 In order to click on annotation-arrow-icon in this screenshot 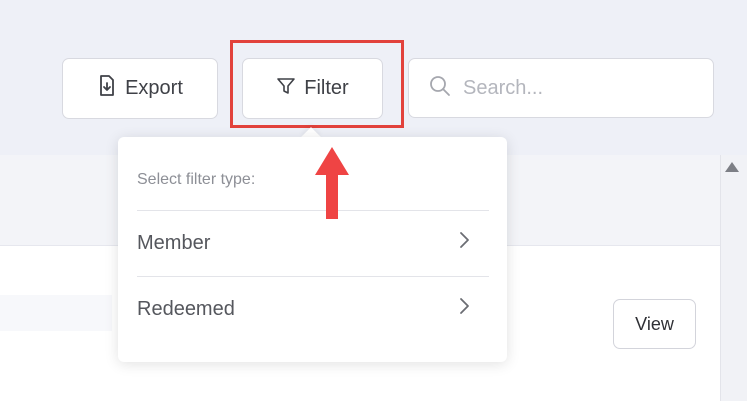, I will do `click(332, 183)`.